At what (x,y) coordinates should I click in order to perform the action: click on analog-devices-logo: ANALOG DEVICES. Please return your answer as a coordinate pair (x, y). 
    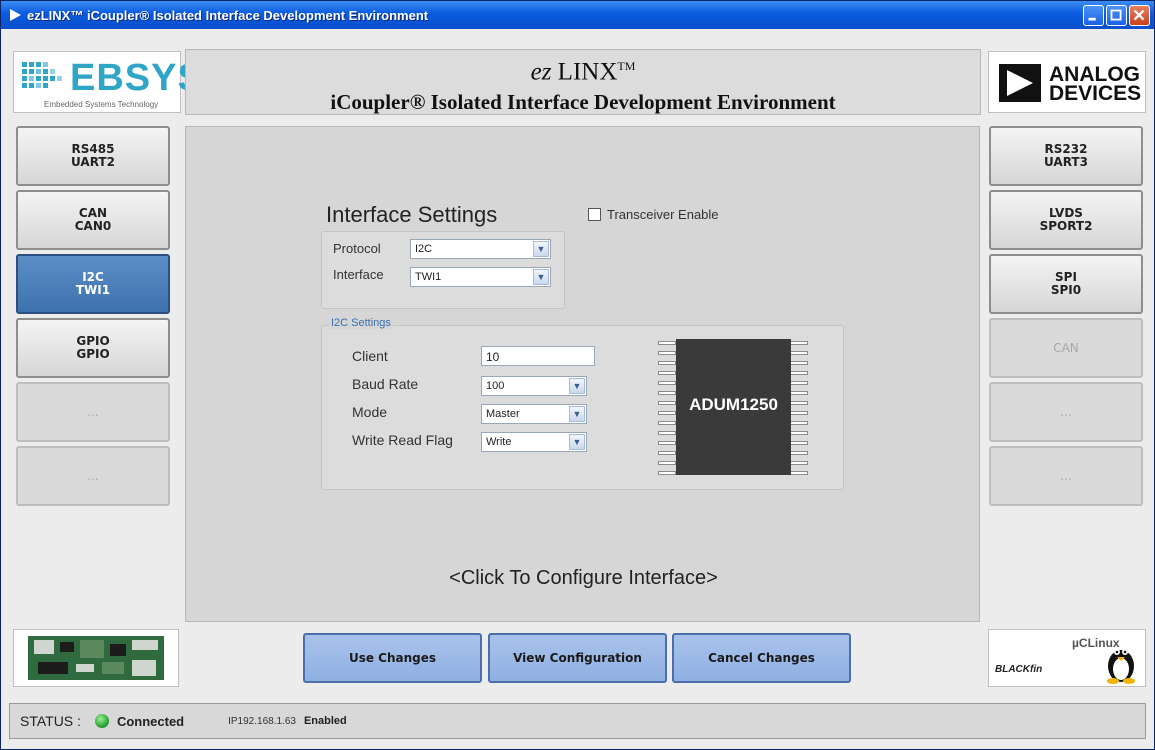
    Looking at the image, I should click on (1067, 82).